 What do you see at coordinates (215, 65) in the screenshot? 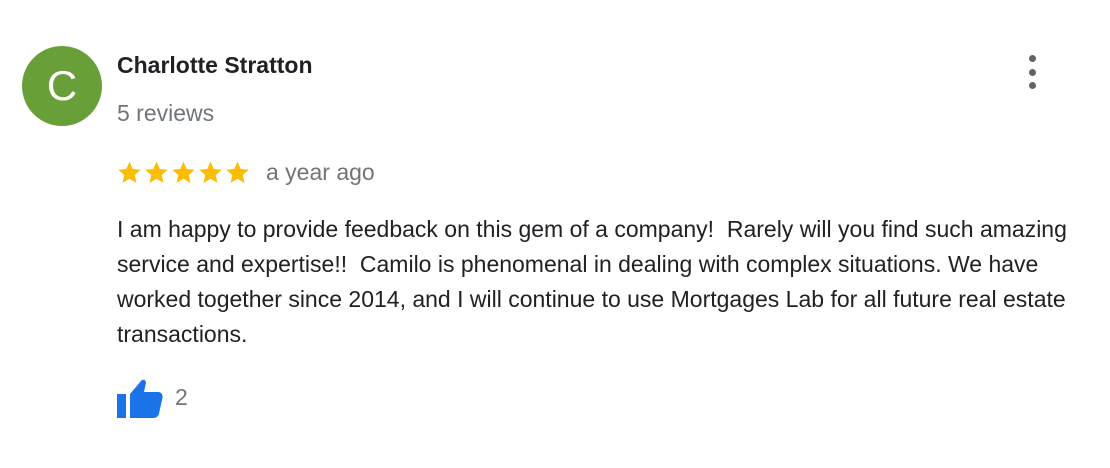
I see `author-name: Charlotte Stratton` at bounding box center [215, 65].